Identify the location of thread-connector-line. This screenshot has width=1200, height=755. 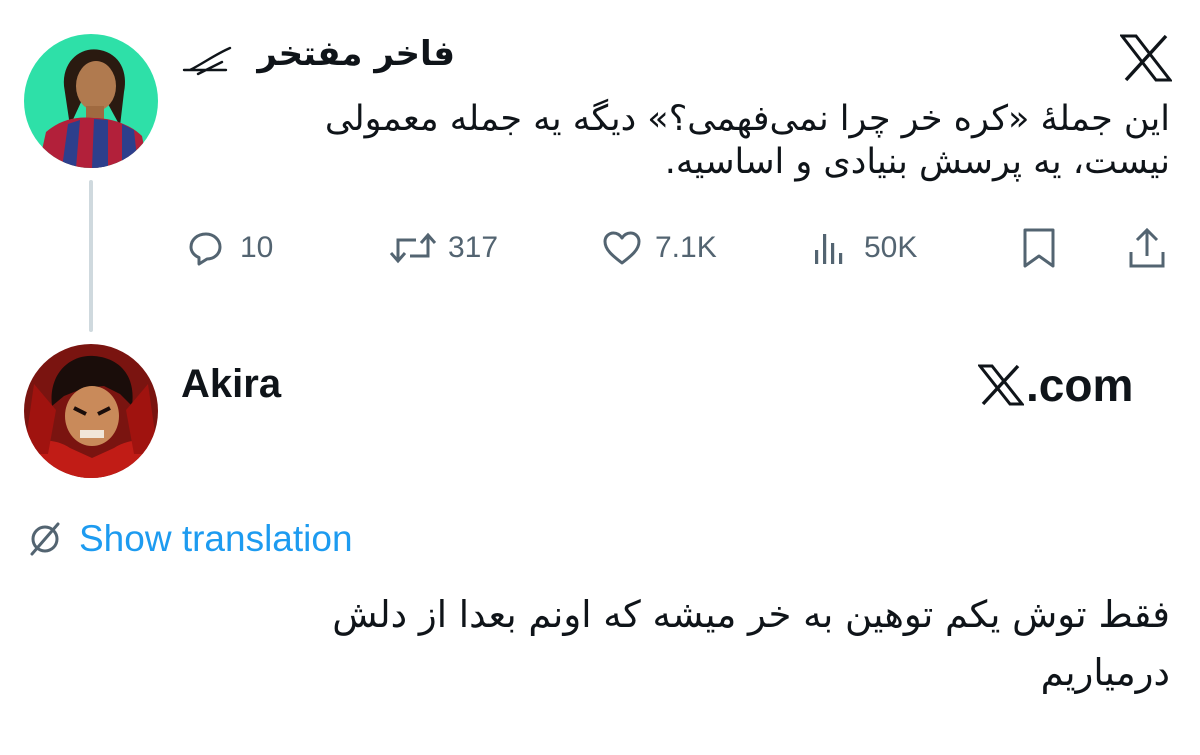
(91, 256).